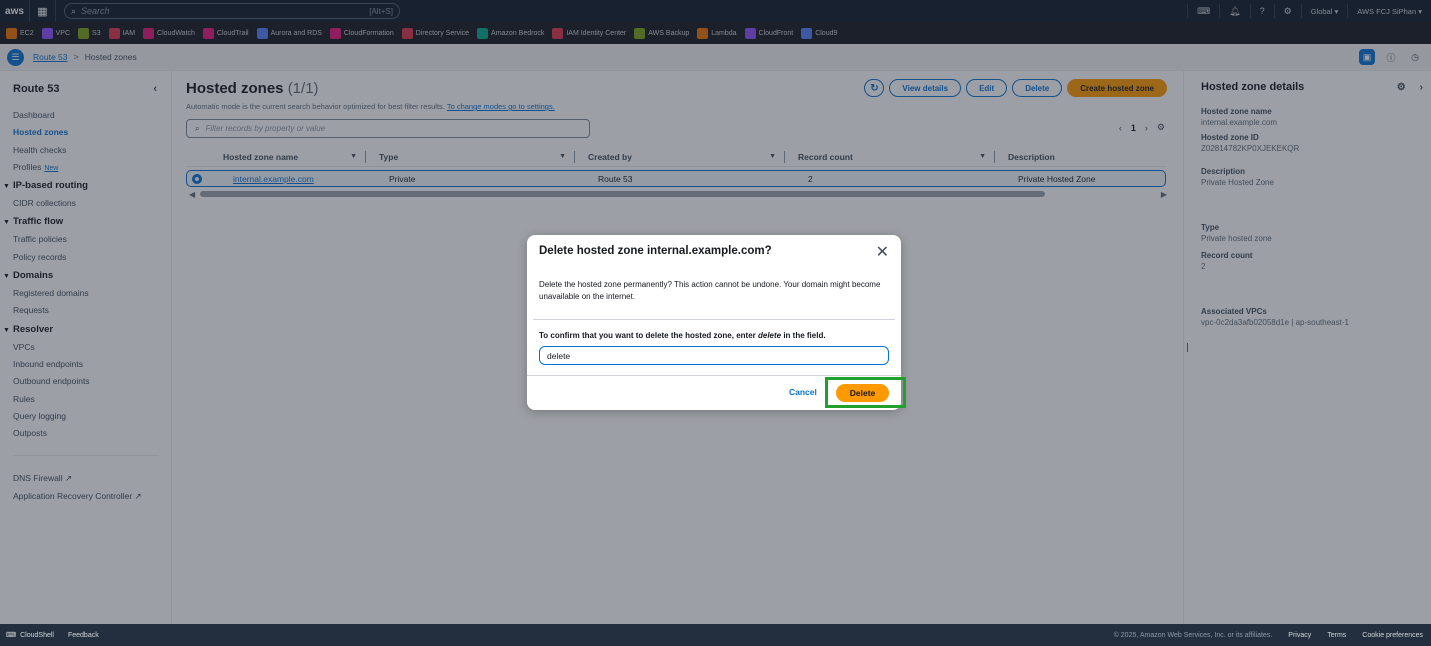  Describe the element at coordinates (37, 635) in the screenshot. I see `cloudshell-label: CloudShell` at that location.